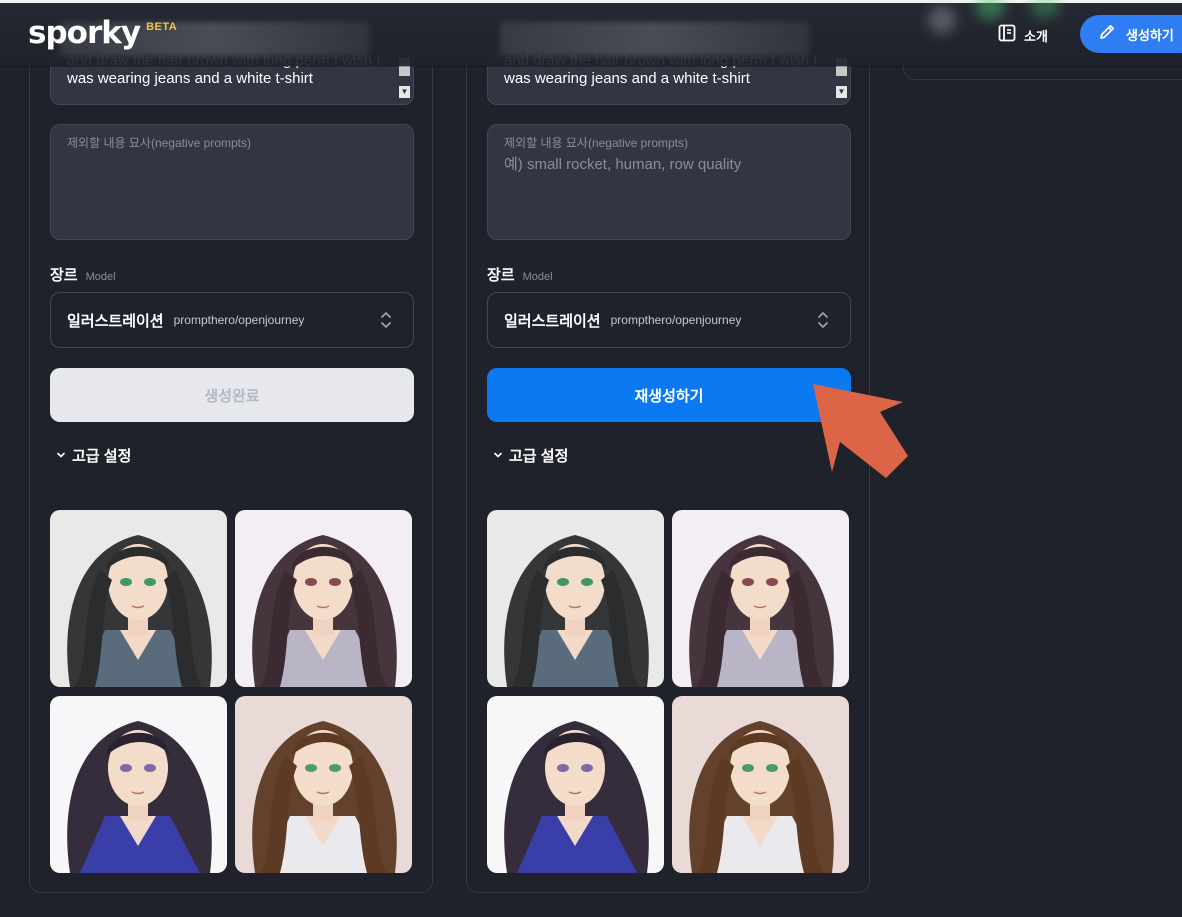 The image size is (1182, 917). I want to click on nav-intro-link: 소개, so click(1023, 35).